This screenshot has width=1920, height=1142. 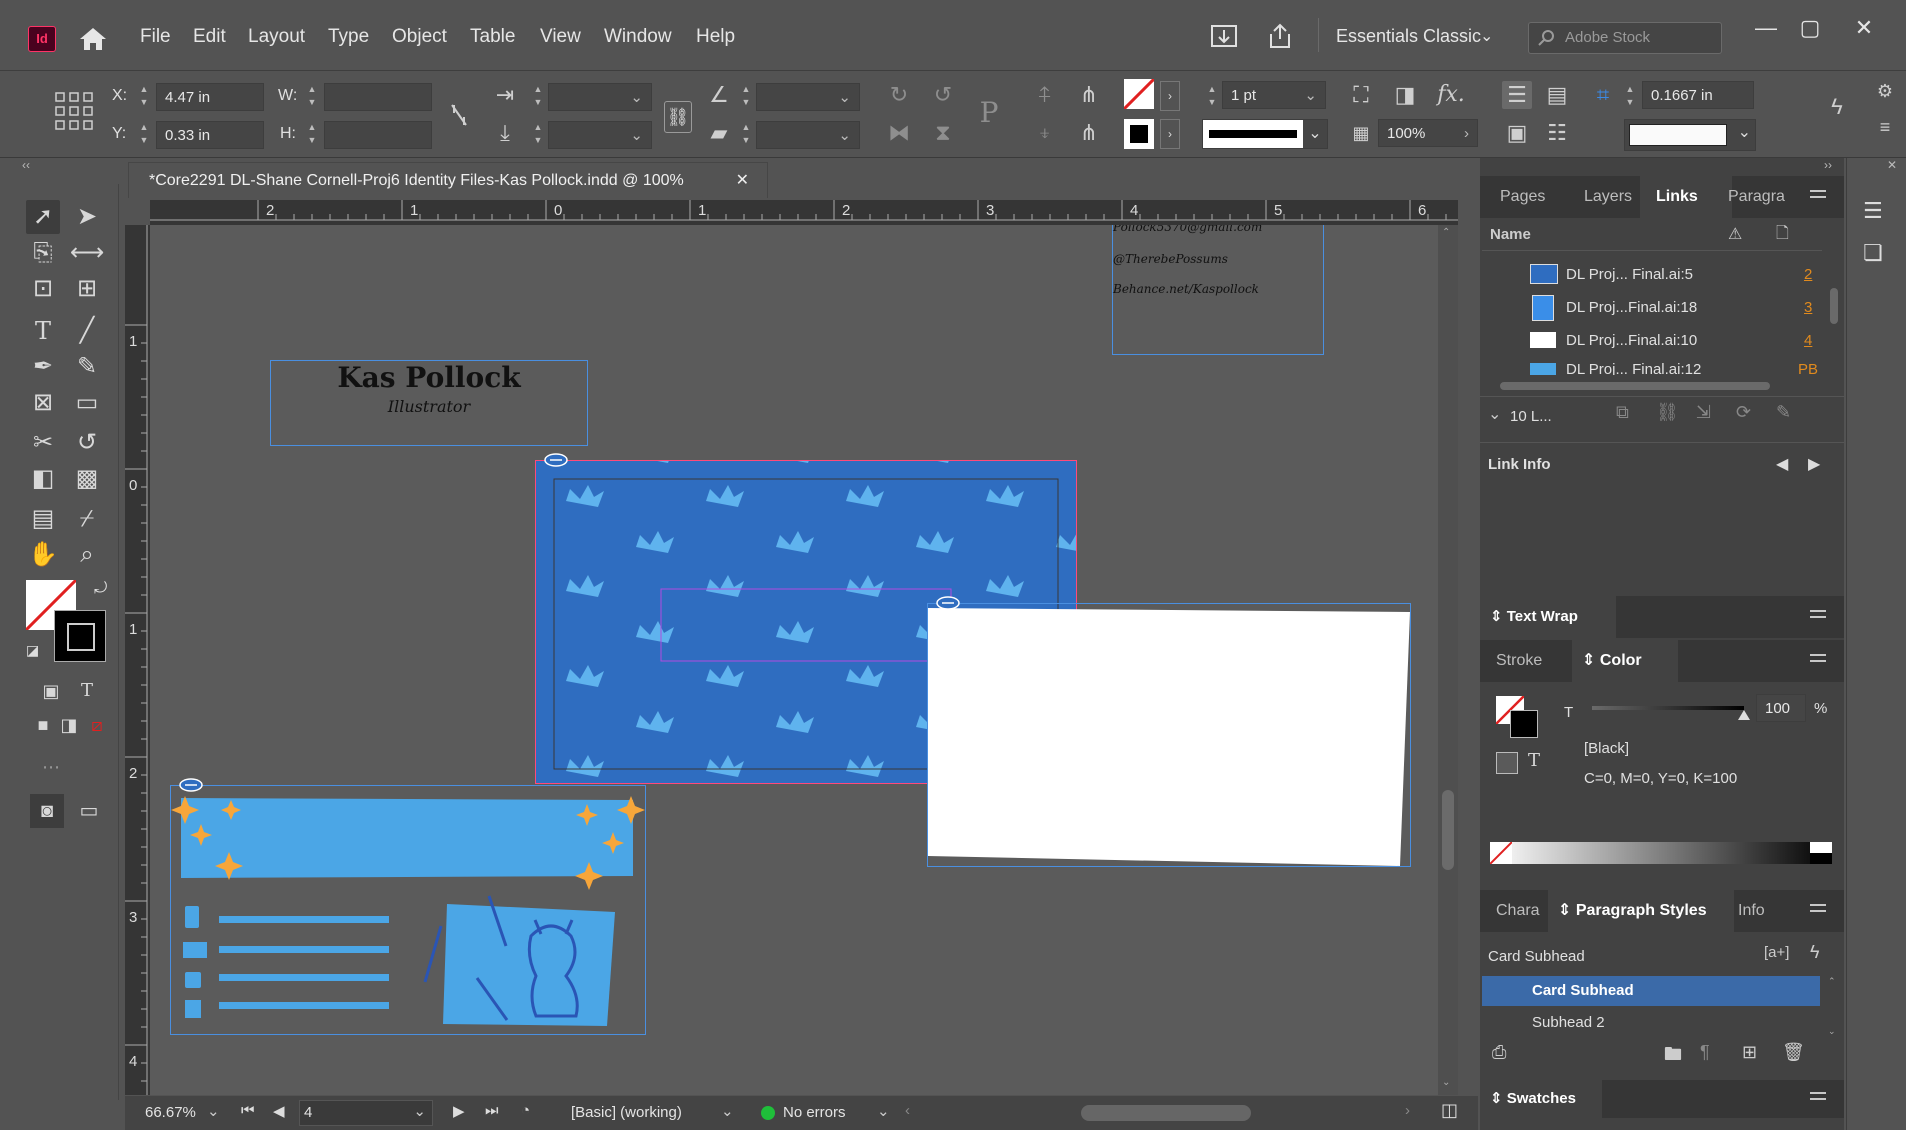 What do you see at coordinates (459, 115) in the screenshot?
I see `constrain-proportions-icon` at bounding box center [459, 115].